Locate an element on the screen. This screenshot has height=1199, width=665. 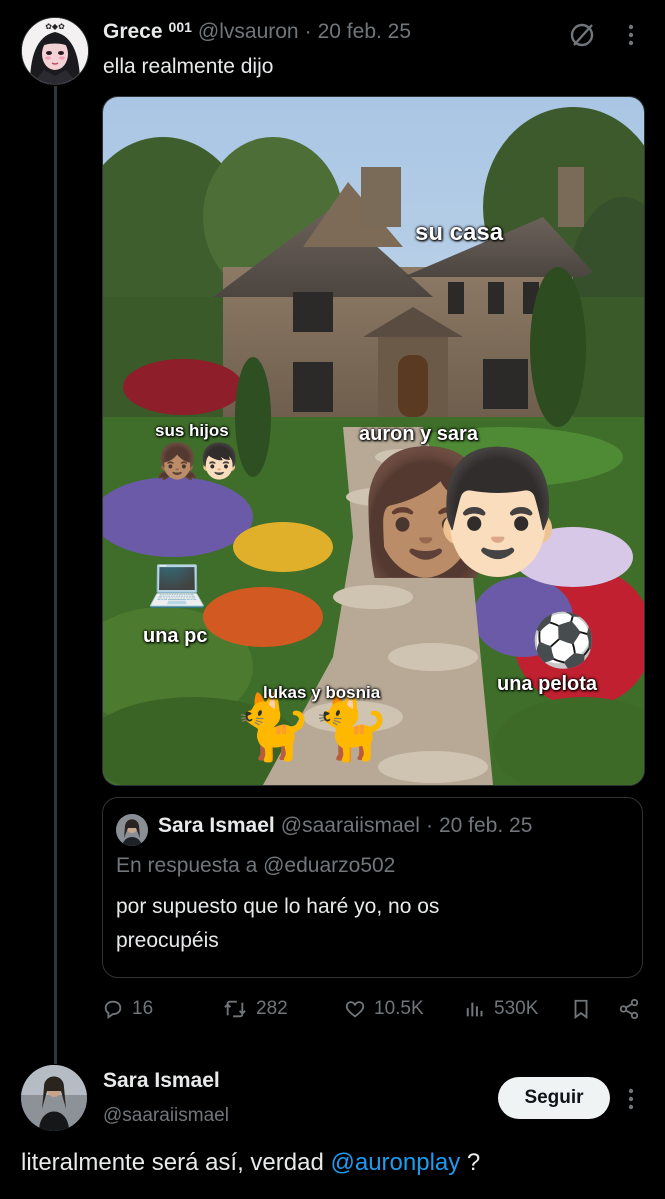
bookmark-button is located at coordinates (581, 1009).